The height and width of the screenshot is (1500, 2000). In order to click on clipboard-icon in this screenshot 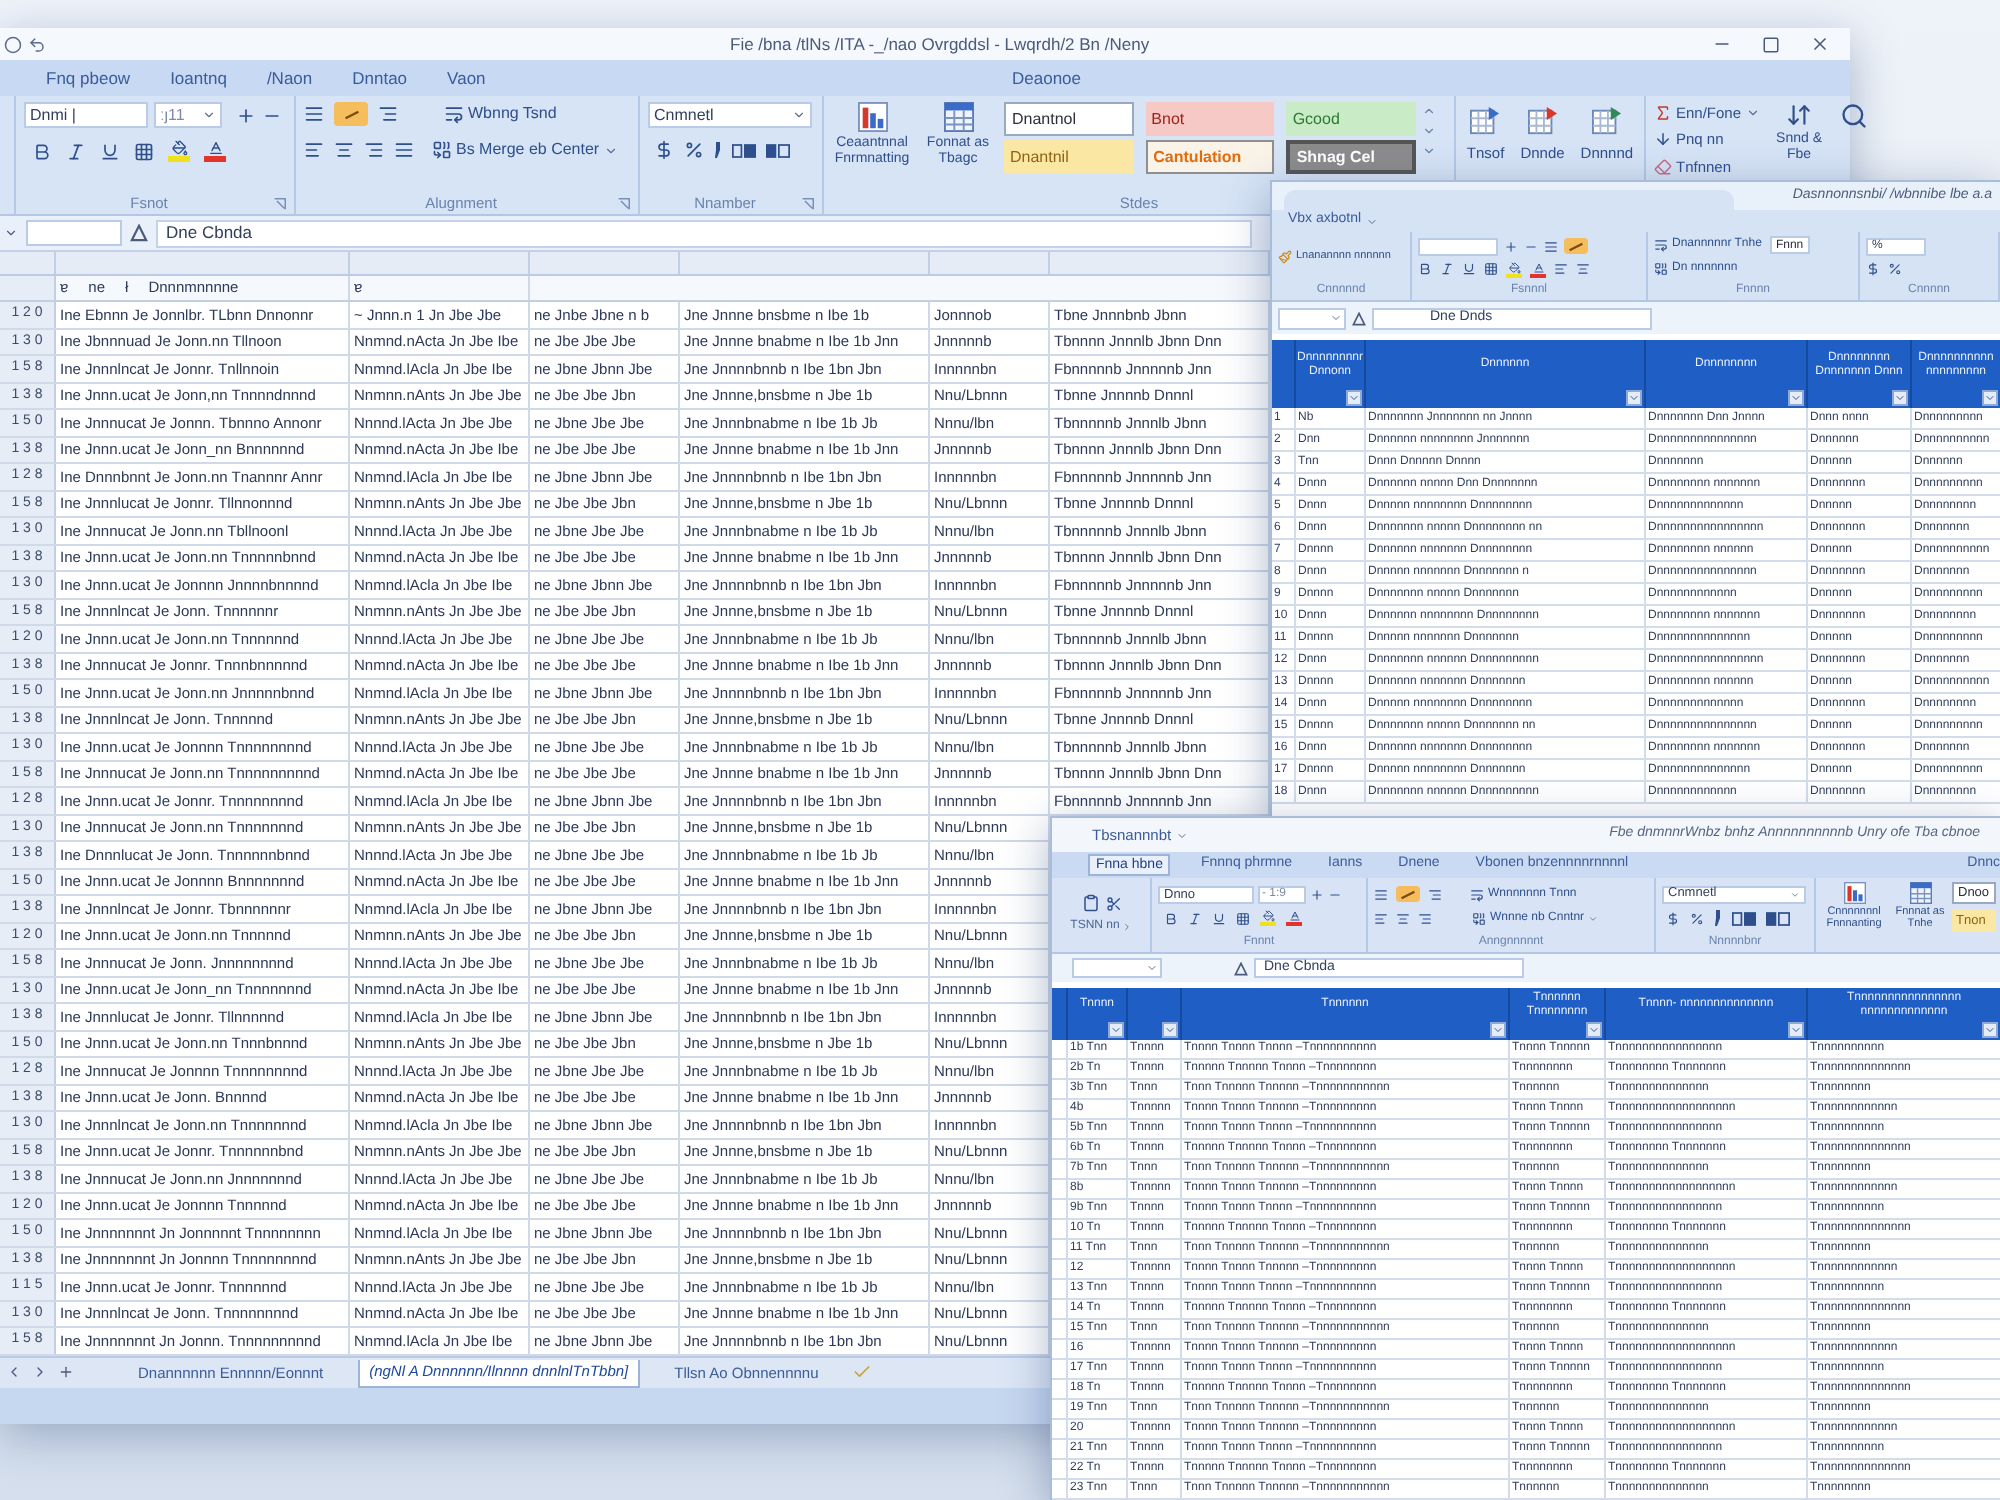, I will do `click(1090, 903)`.